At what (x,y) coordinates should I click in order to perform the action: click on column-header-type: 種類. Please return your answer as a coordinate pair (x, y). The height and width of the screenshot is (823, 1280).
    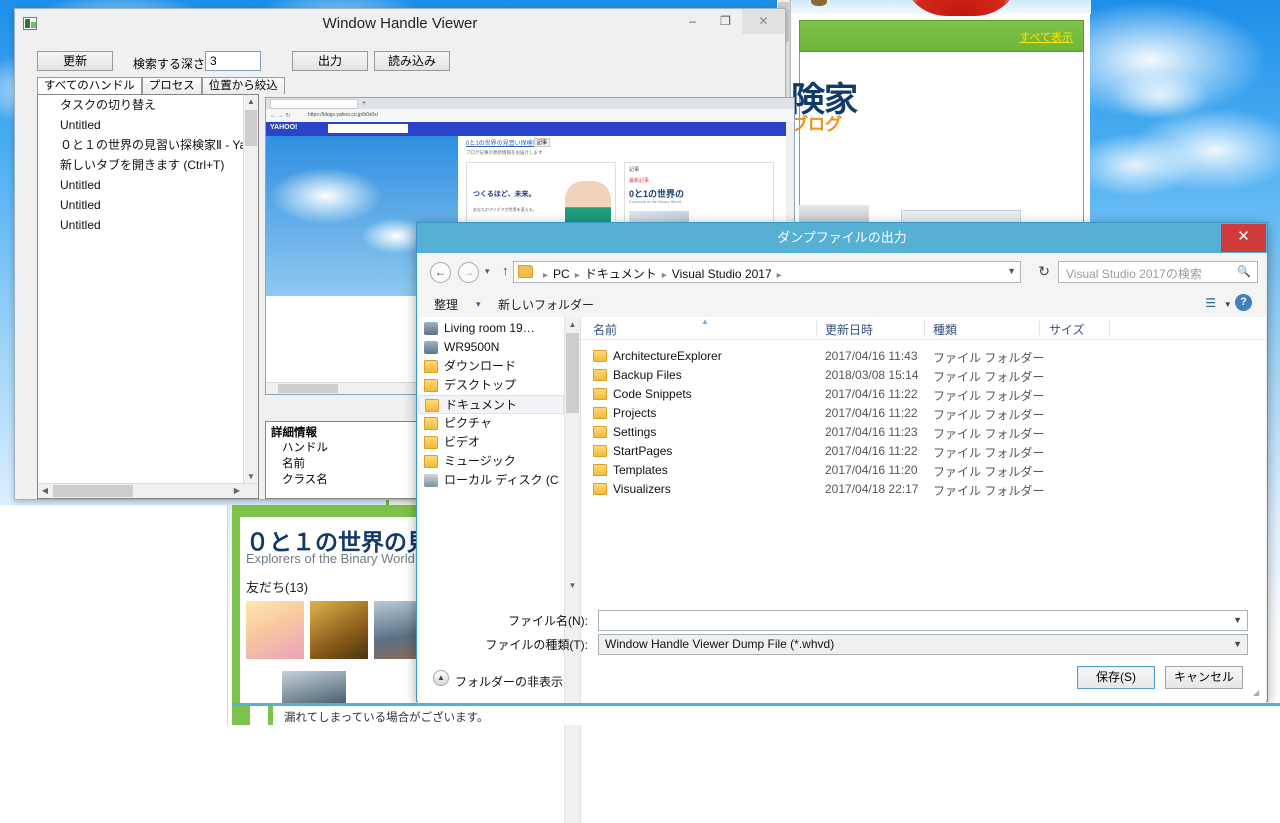
    Looking at the image, I should click on (945, 329).